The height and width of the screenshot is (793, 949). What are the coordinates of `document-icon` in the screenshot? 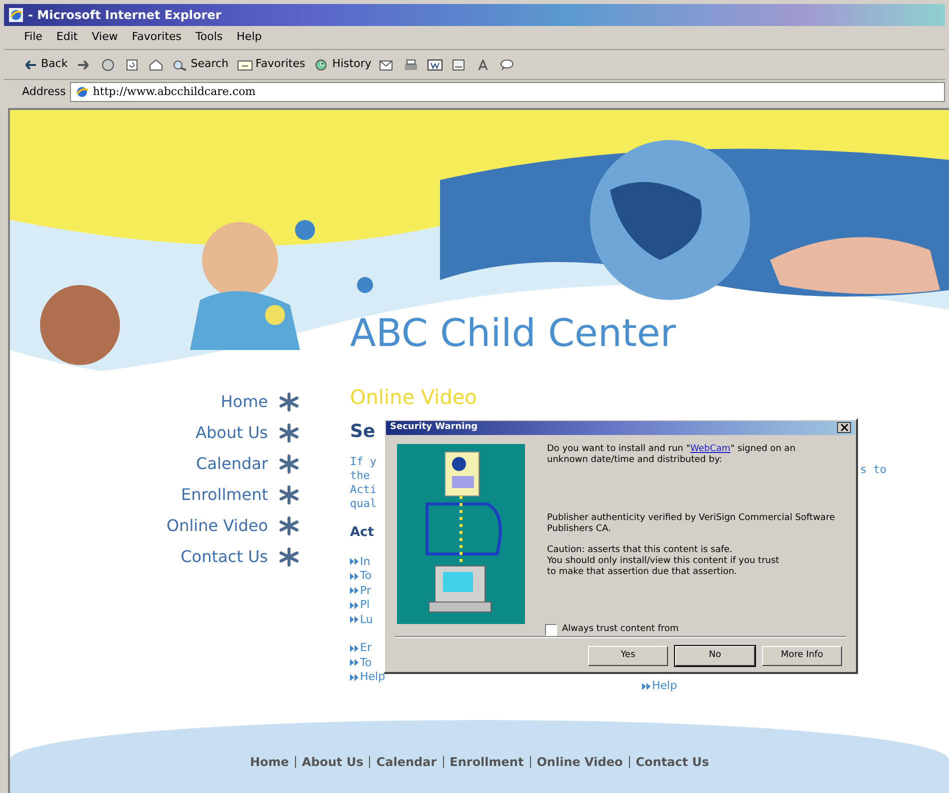 It's located at (435, 64).